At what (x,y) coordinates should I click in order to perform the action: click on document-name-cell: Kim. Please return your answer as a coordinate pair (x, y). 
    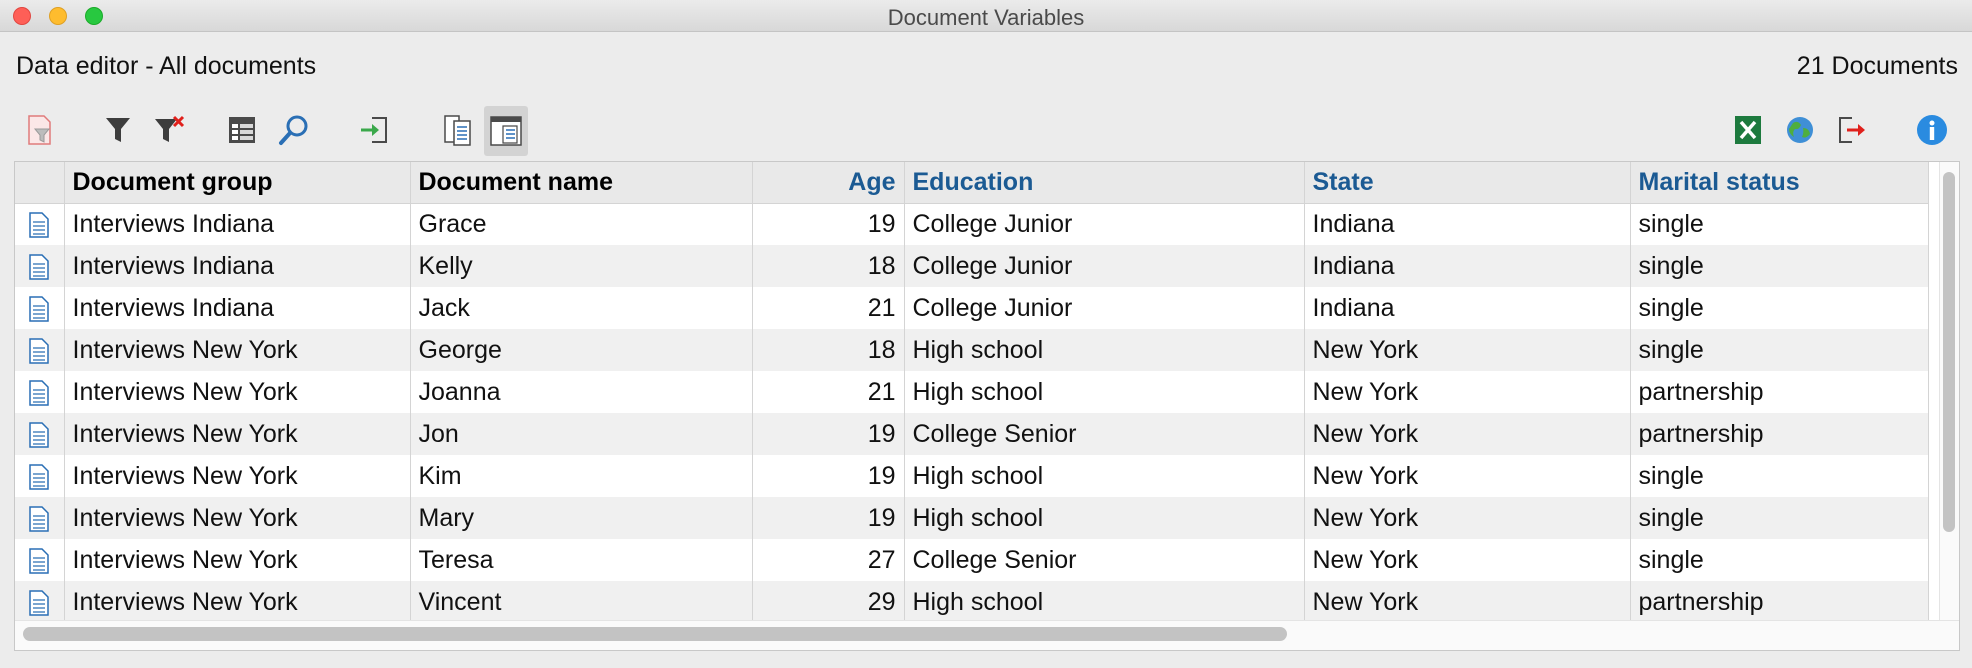
    Looking at the image, I should click on (581, 476).